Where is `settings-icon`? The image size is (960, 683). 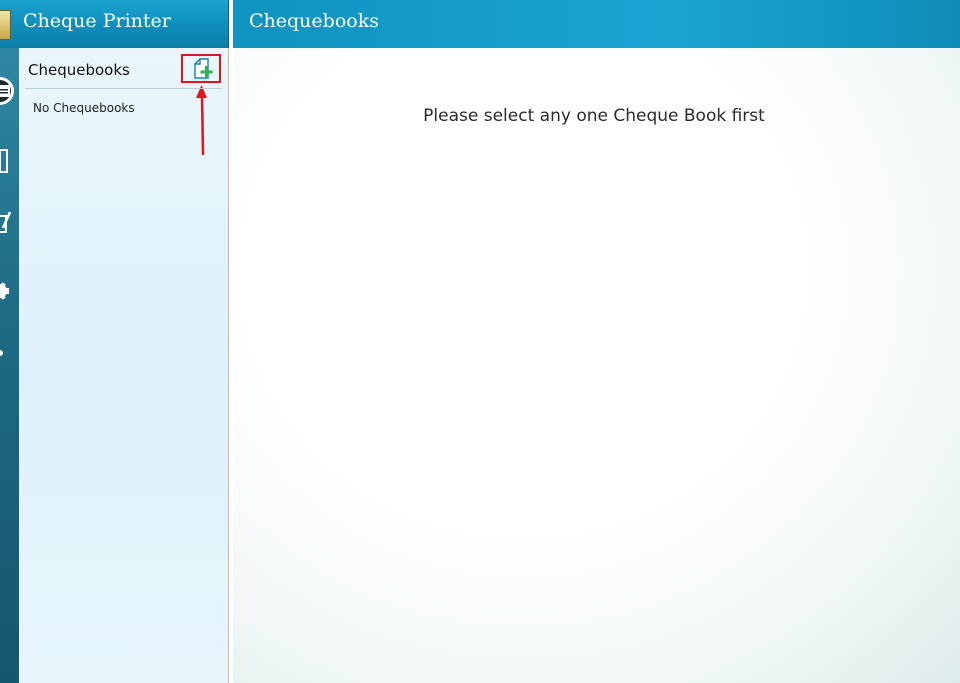 settings-icon is located at coordinates (9, 291).